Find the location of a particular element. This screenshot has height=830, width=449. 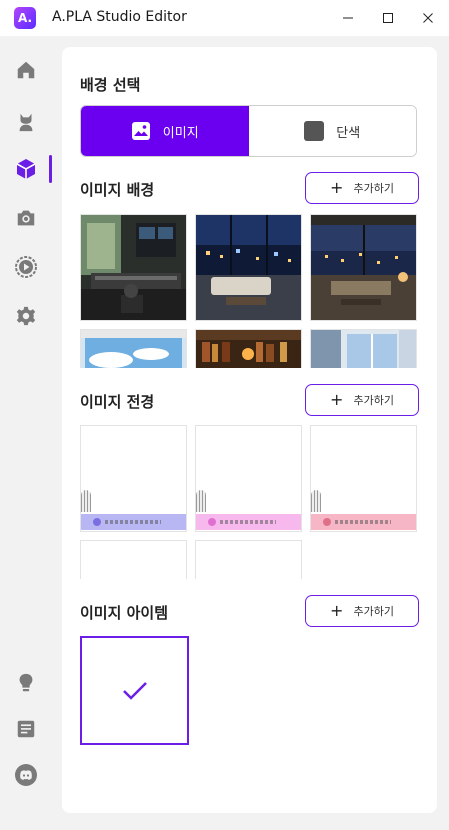

maximize-icon is located at coordinates (388, 18).